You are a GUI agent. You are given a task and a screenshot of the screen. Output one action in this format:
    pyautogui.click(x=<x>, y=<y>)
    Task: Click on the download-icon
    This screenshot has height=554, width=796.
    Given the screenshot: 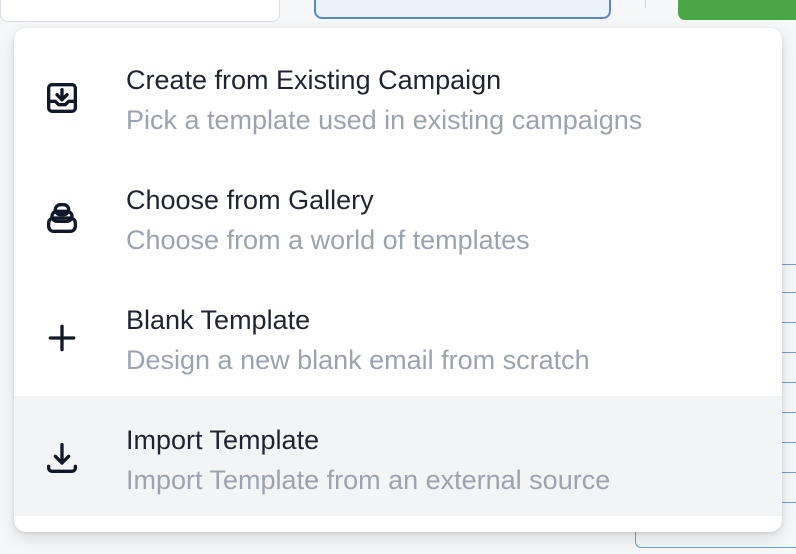 What is the action you would take?
    pyautogui.click(x=62, y=458)
    